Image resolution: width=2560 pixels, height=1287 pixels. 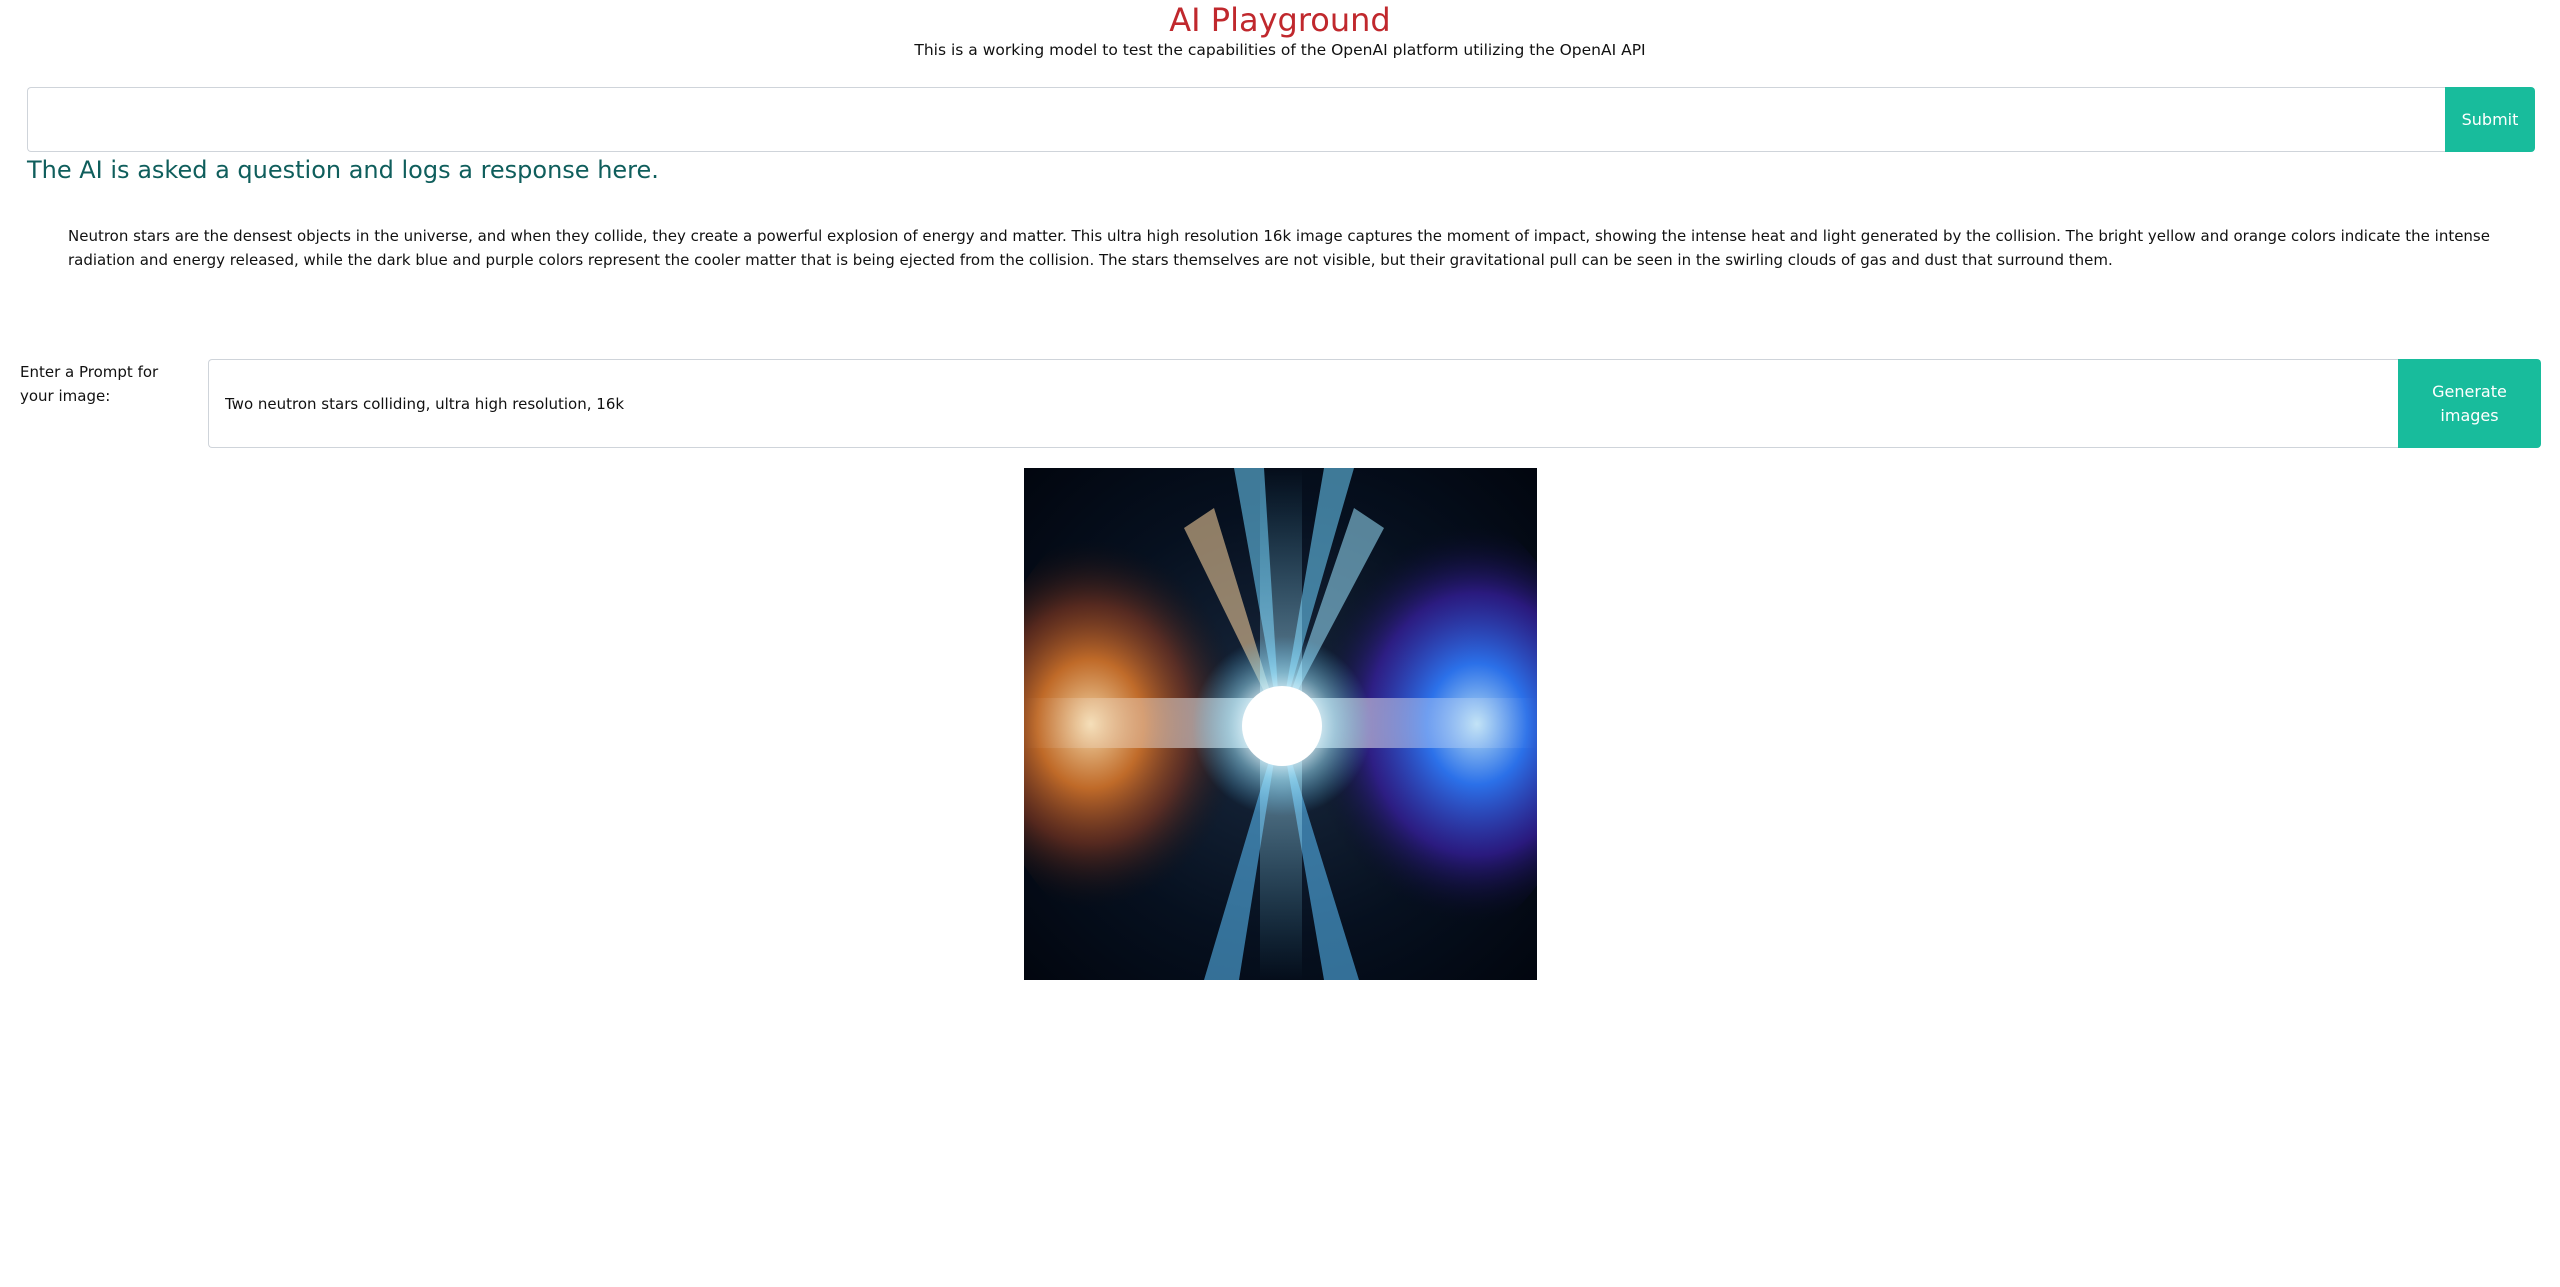 I want to click on image-prompt-label: Enter a Prompt for your image:, so click(x=89, y=384).